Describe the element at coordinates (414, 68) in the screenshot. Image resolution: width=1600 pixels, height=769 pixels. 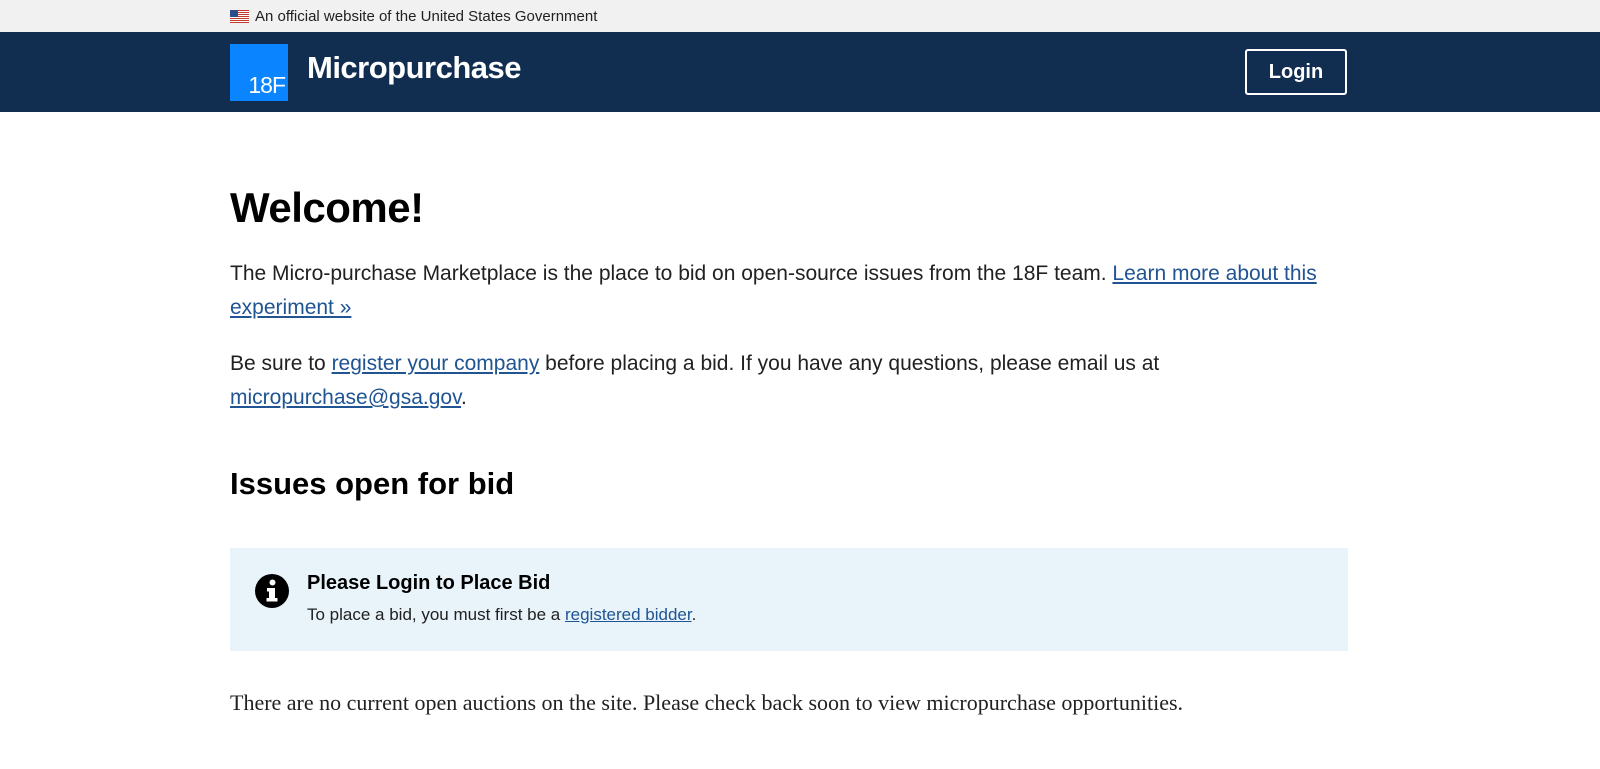
I see `site-title: Micropurchase` at that location.